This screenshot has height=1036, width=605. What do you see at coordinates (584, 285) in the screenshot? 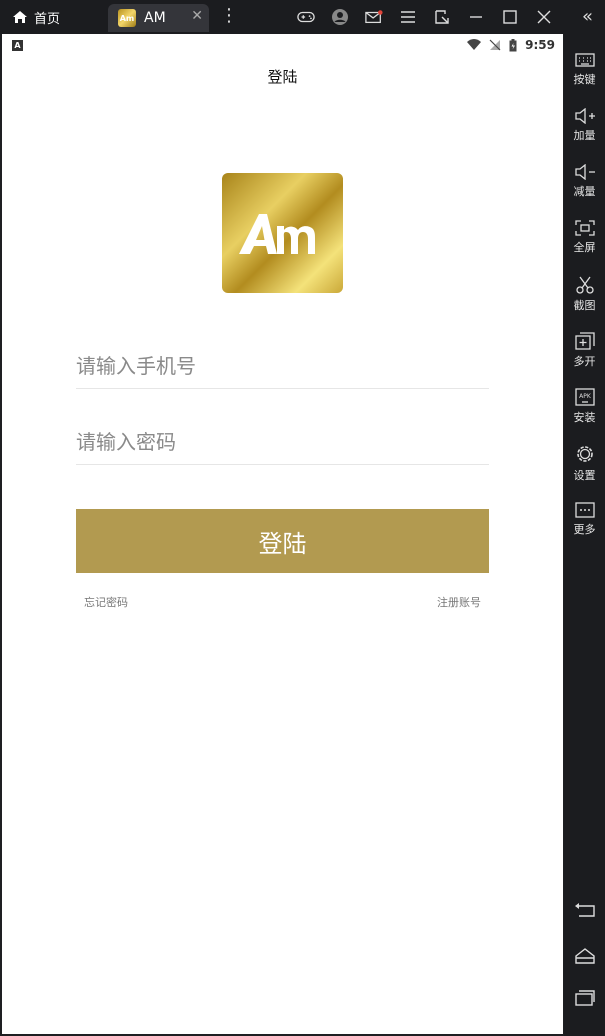
I see `scissors-icon` at bounding box center [584, 285].